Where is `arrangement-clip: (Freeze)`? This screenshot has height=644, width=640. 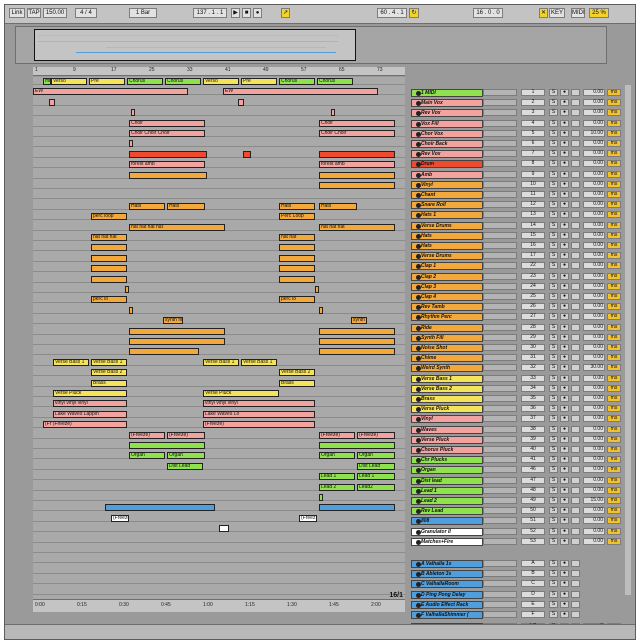 arrangement-clip: (Freeze) is located at coordinates (147, 435).